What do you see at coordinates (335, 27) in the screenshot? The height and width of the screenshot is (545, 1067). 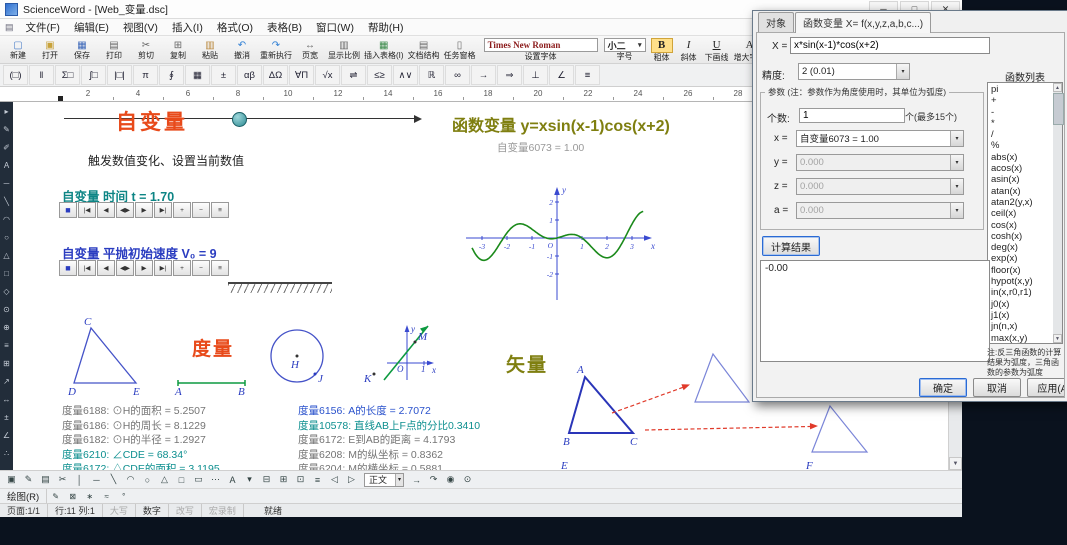 I see `menu-item: 窗口(W)` at bounding box center [335, 27].